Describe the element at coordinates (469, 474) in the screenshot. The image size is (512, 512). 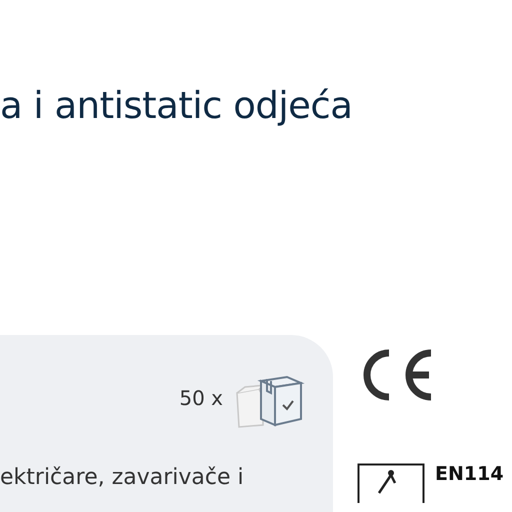
I see `standard-code: EN114` at that location.